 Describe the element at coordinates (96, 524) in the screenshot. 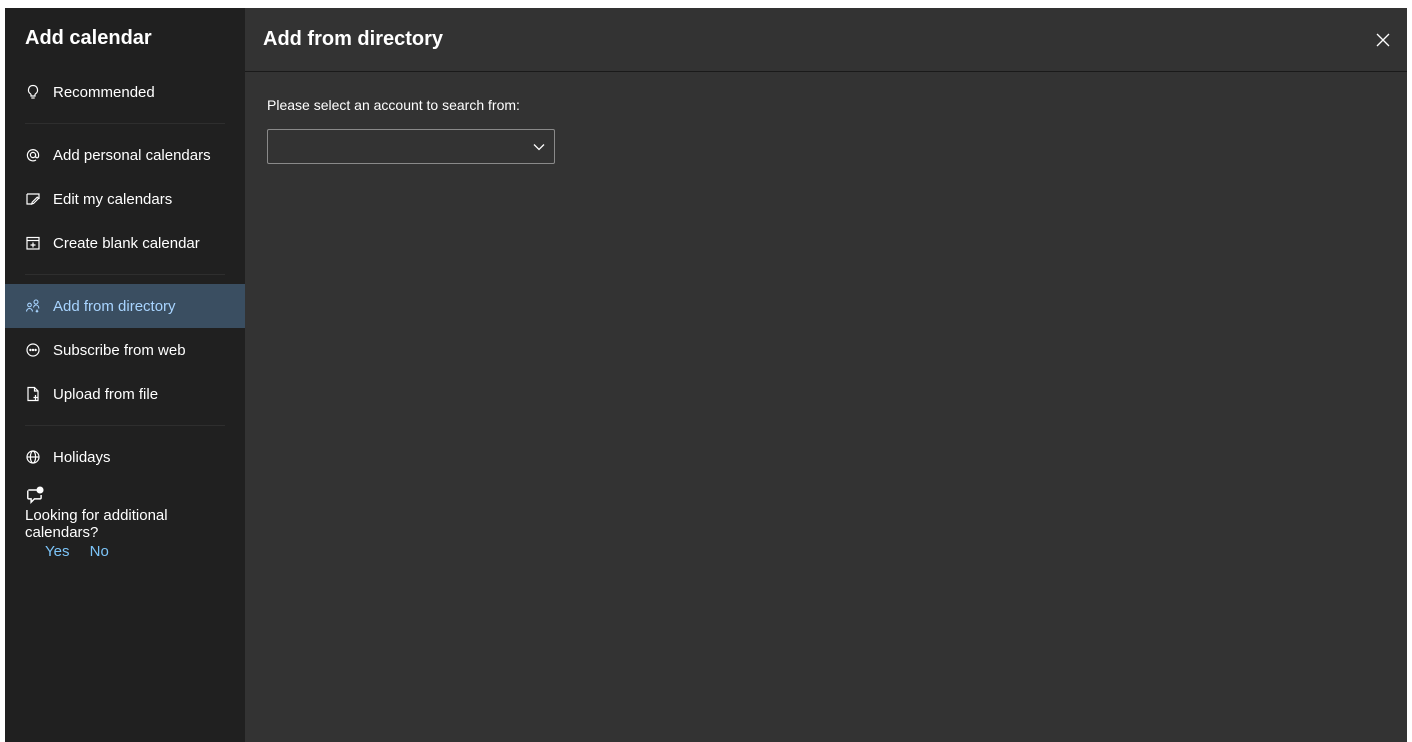

I see `feedback-text: Looking for additional calendars?` at that location.